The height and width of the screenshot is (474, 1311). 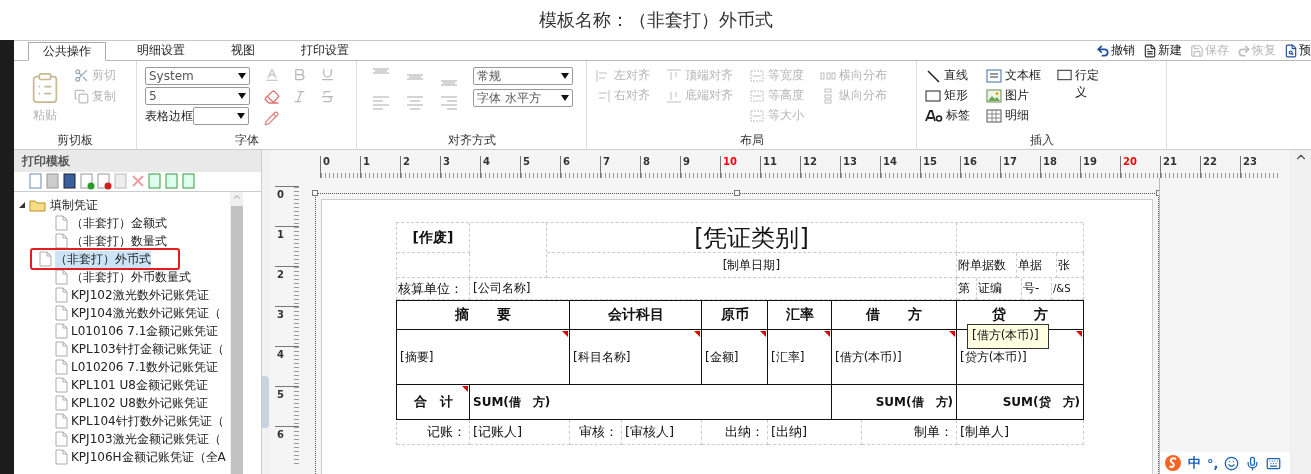 I want to click on group-title: 剪切板, so click(x=75, y=140).